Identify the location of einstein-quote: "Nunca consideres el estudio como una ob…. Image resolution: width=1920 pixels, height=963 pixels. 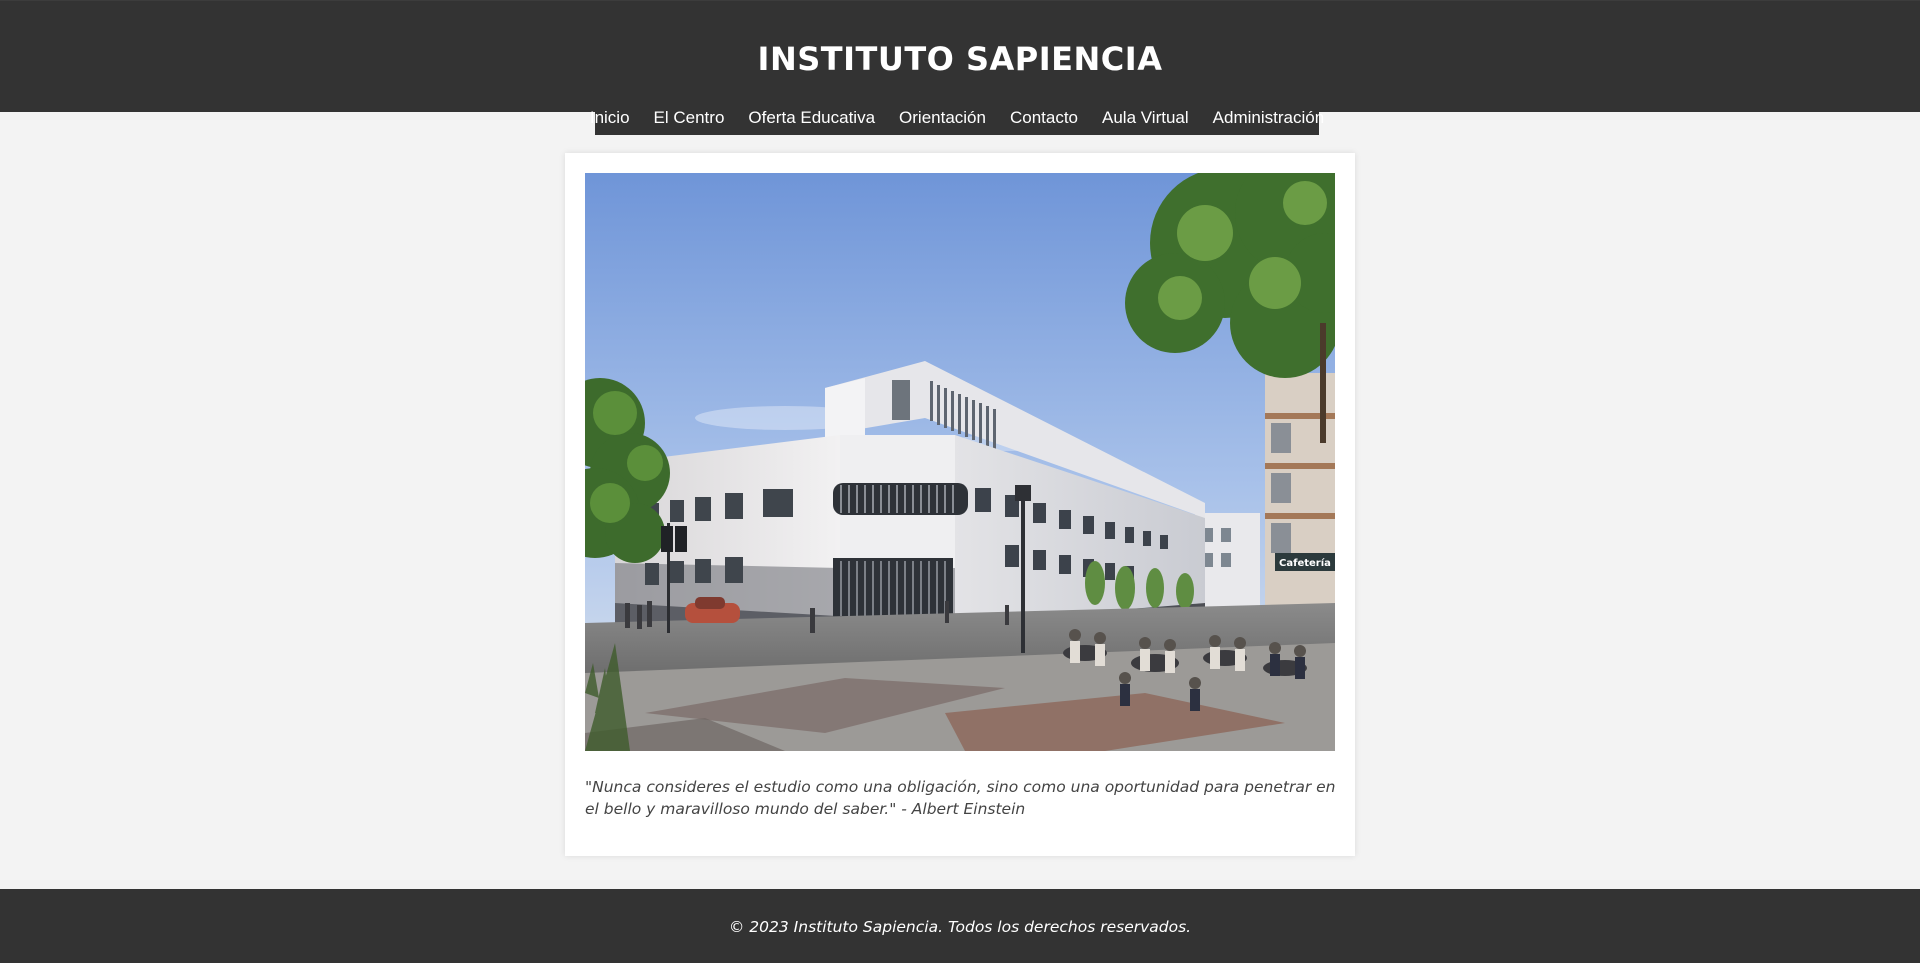
(960, 798).